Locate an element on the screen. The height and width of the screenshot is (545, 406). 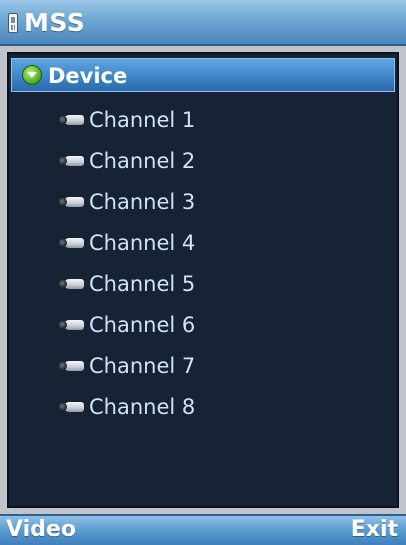
video-softkey: Video is located at coordinates (41, 529).